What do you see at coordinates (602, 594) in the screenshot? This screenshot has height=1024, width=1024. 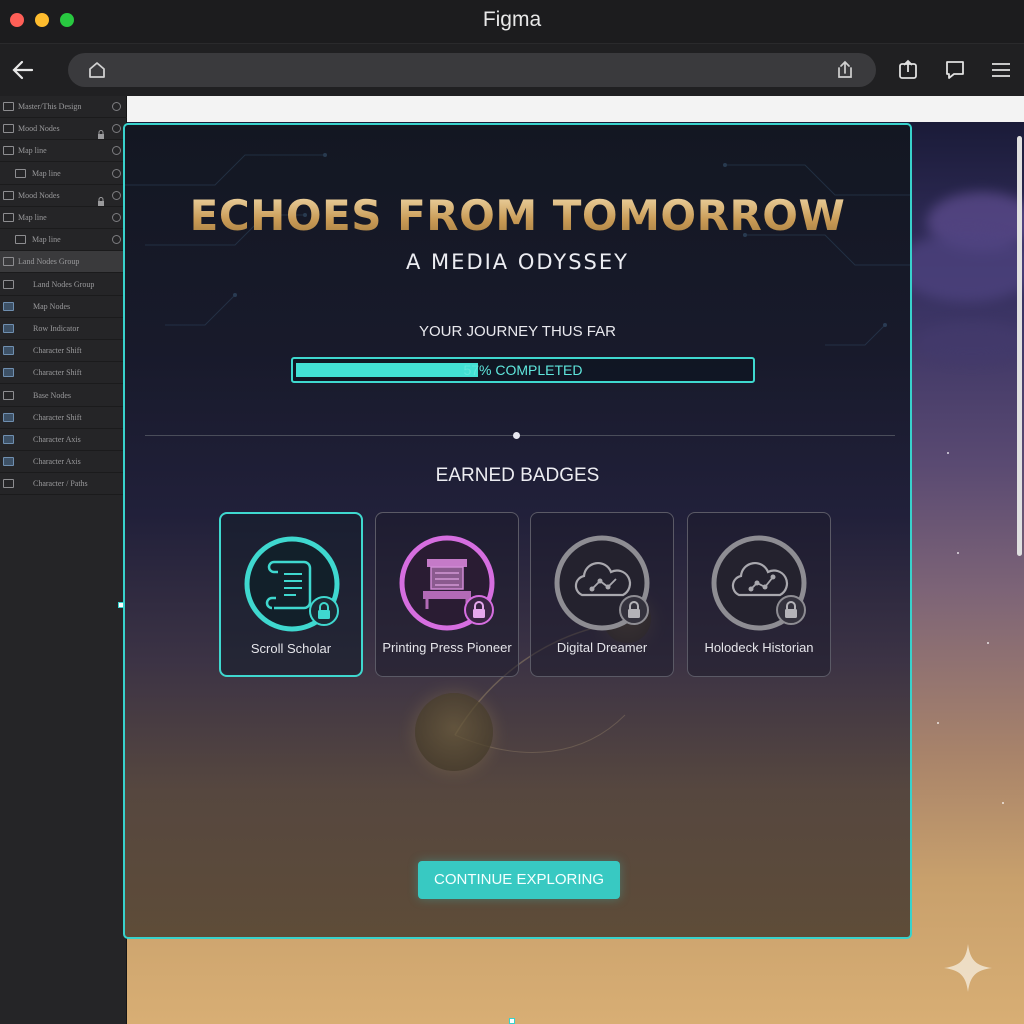 I see `badge-card-digital-dreamer: Digital Dreamer` at bounding box center [602, 594].